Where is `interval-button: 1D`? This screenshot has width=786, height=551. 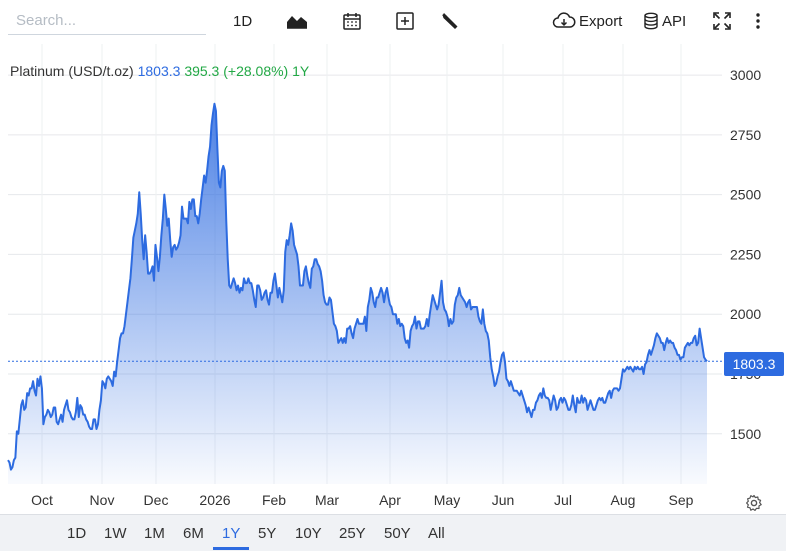 interval-button: 1D is located at coordinates (242, 21).